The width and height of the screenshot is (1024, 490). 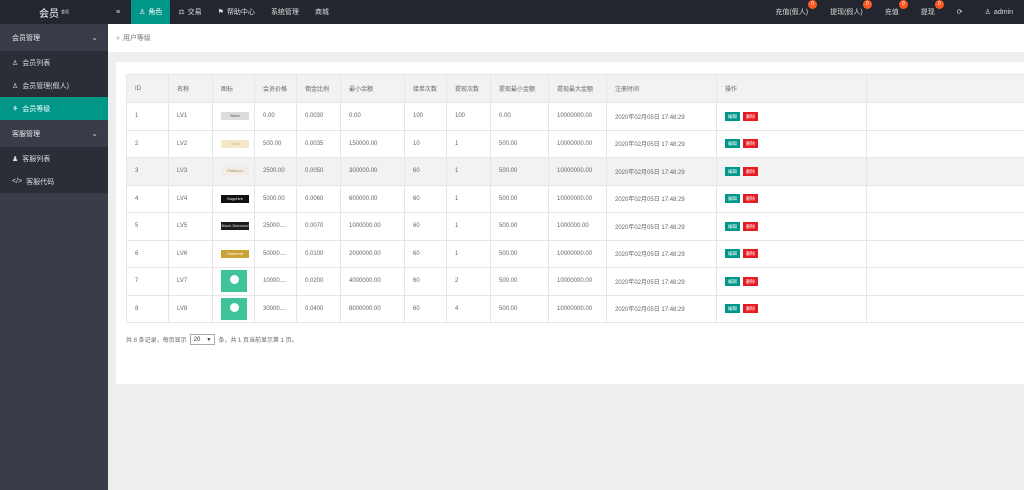 I want to click on nav-label: 商城, so click(x=321, y=12).